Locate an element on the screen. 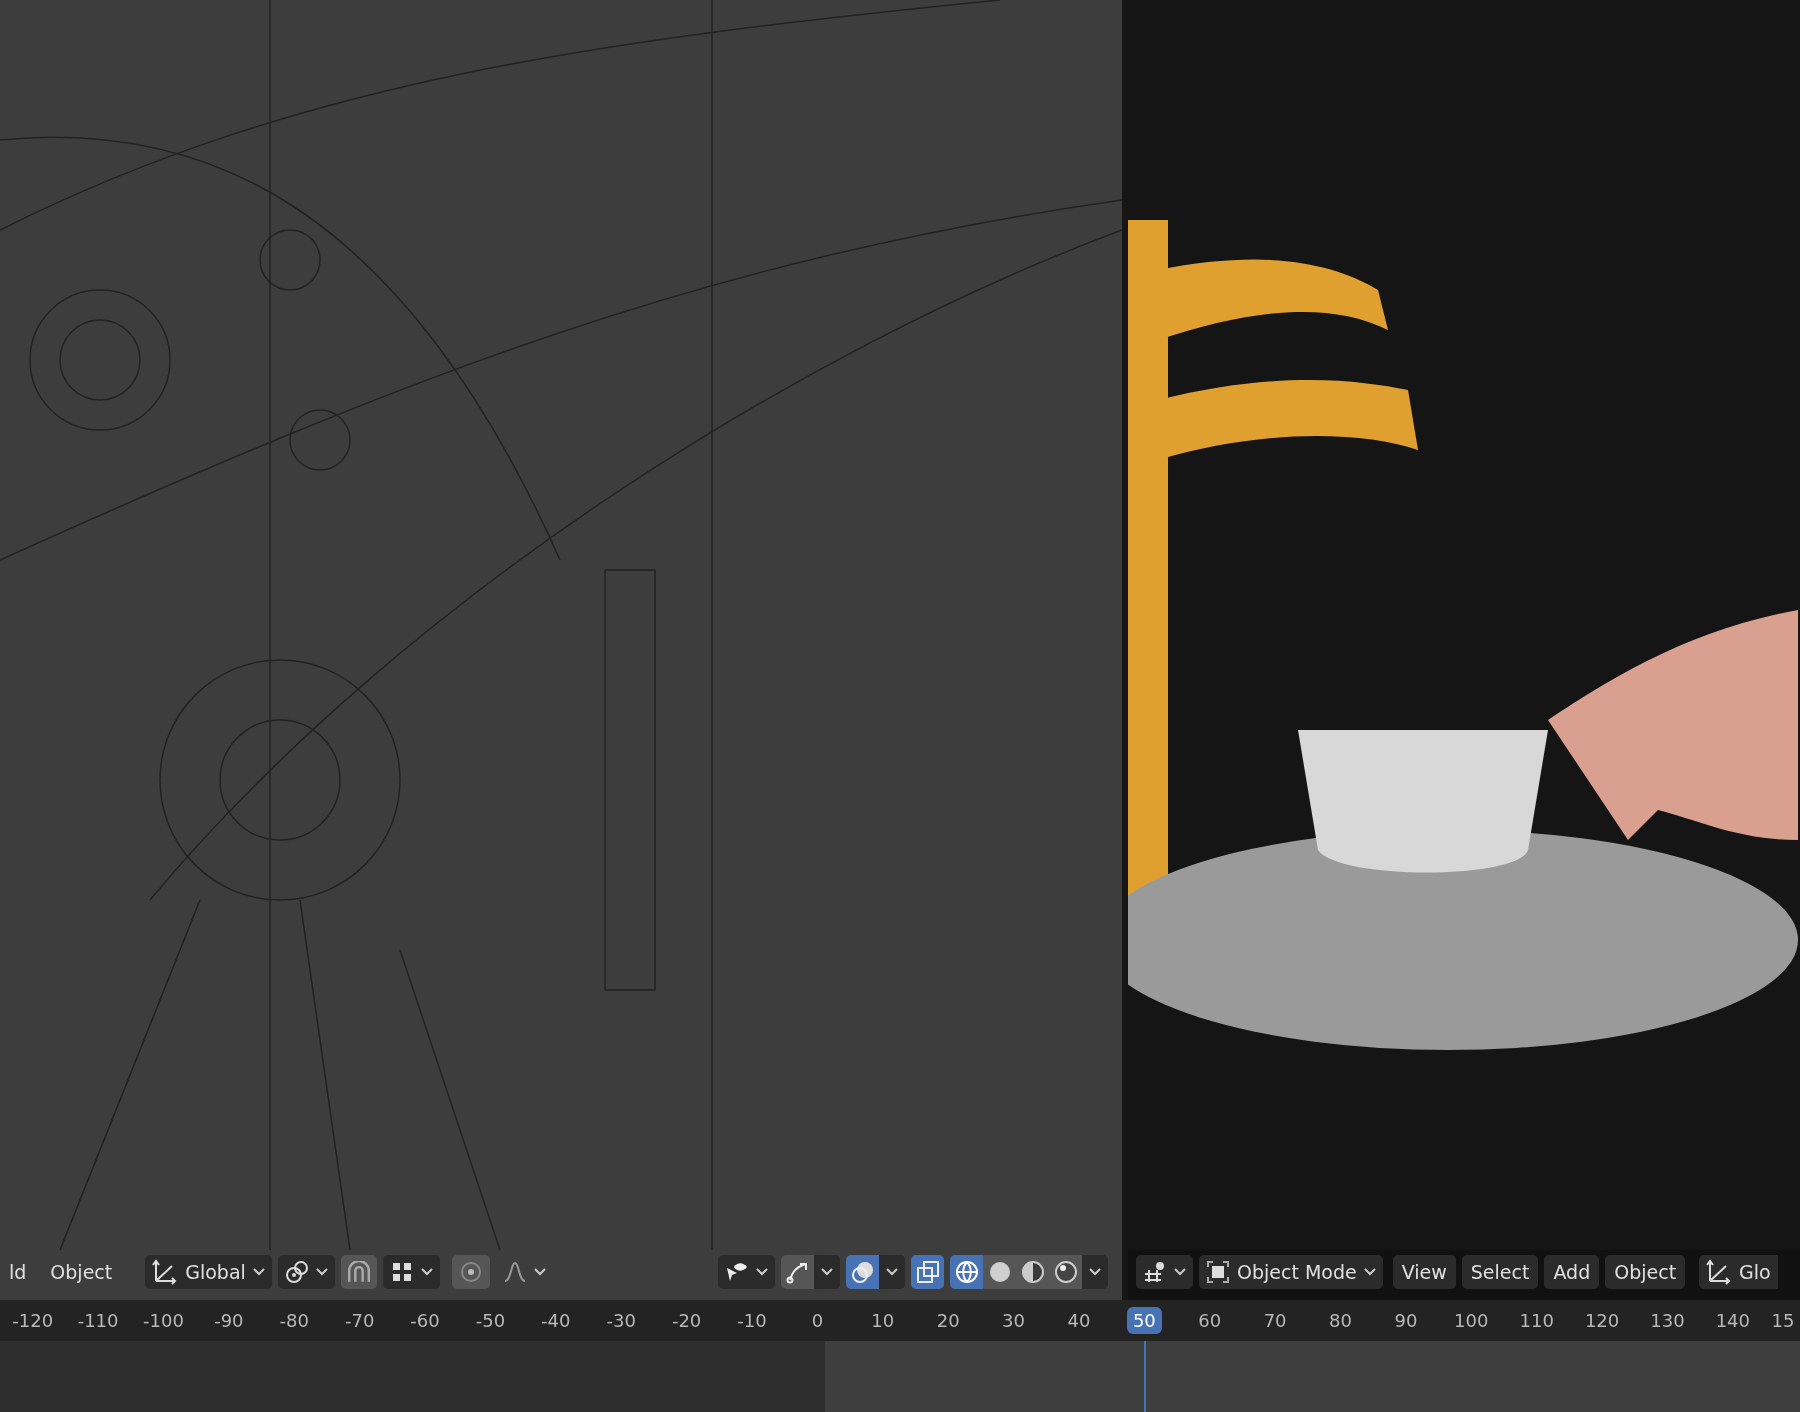 The width and height of the screenshot is (1800, 1412). orientation-dropdown: Global is located at coordinates (208, 1272).